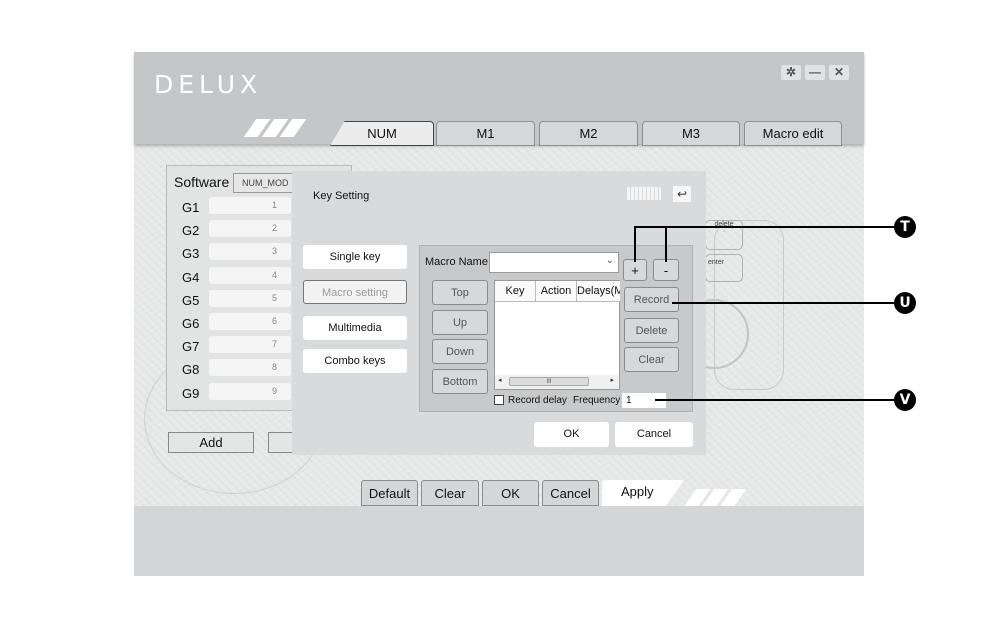 The image size is (1000, 628). What do you see at coordinates (793, 133) in the screenshot?
I see `tab-macro-edit: Macro edit` at bounding box center [793, 133].